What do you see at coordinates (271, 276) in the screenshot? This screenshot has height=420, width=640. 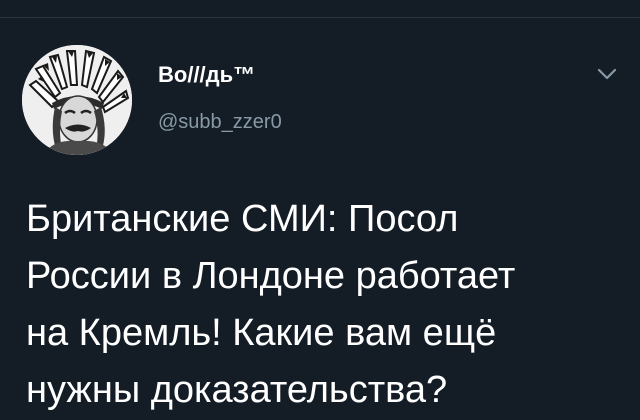 I see `tweet-text-line: России в Лондоне работает` at bounding box center [271, 276].